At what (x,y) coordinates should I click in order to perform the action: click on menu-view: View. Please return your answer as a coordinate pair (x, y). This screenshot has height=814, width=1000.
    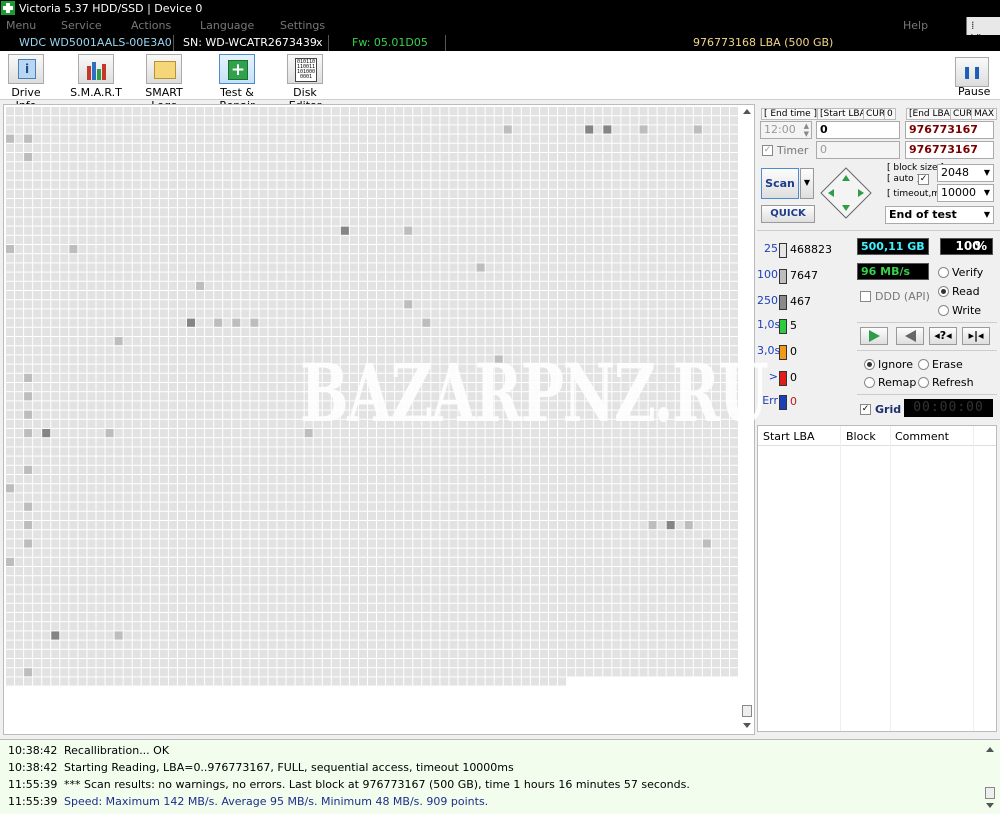
    Looking at the image, I should click on (983, 31).